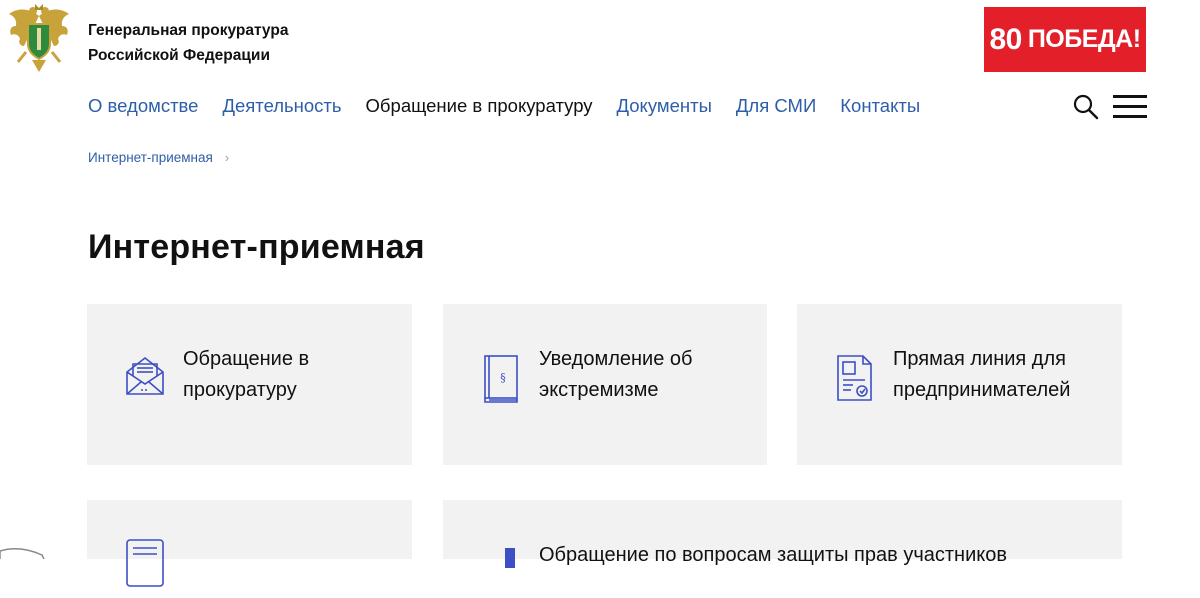 The height and width of the screenshot is (598, 1200). I want to click on breadcrumb: Интернет-приемная ›, so click(158, 157).